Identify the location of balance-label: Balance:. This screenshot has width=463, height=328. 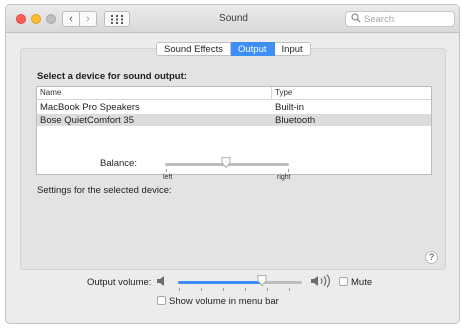
(118, 163).